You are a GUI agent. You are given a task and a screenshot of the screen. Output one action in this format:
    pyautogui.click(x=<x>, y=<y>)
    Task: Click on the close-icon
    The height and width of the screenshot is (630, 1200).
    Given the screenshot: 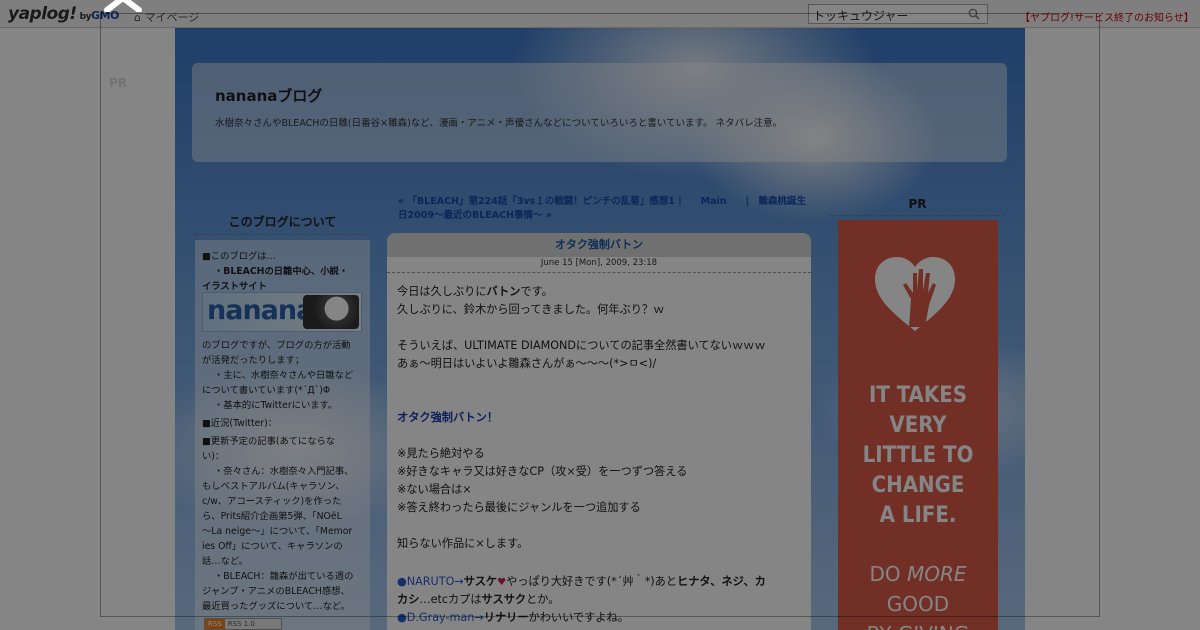 What is the action you would take?
    pyautogui.click(x=123, y=6)
    